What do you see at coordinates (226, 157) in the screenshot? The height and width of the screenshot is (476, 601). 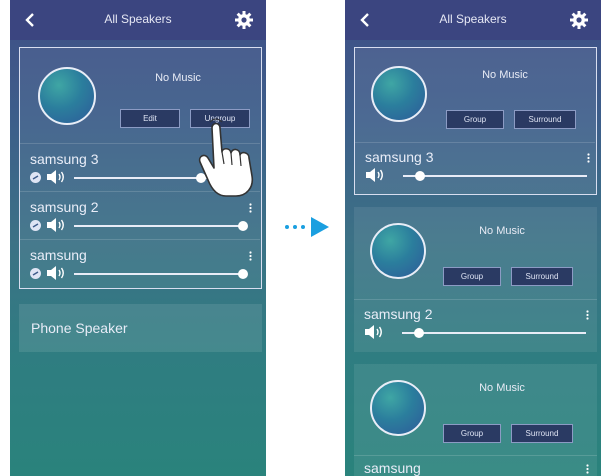 I see `tap-hand-icon` at bounding box center [226, 157].